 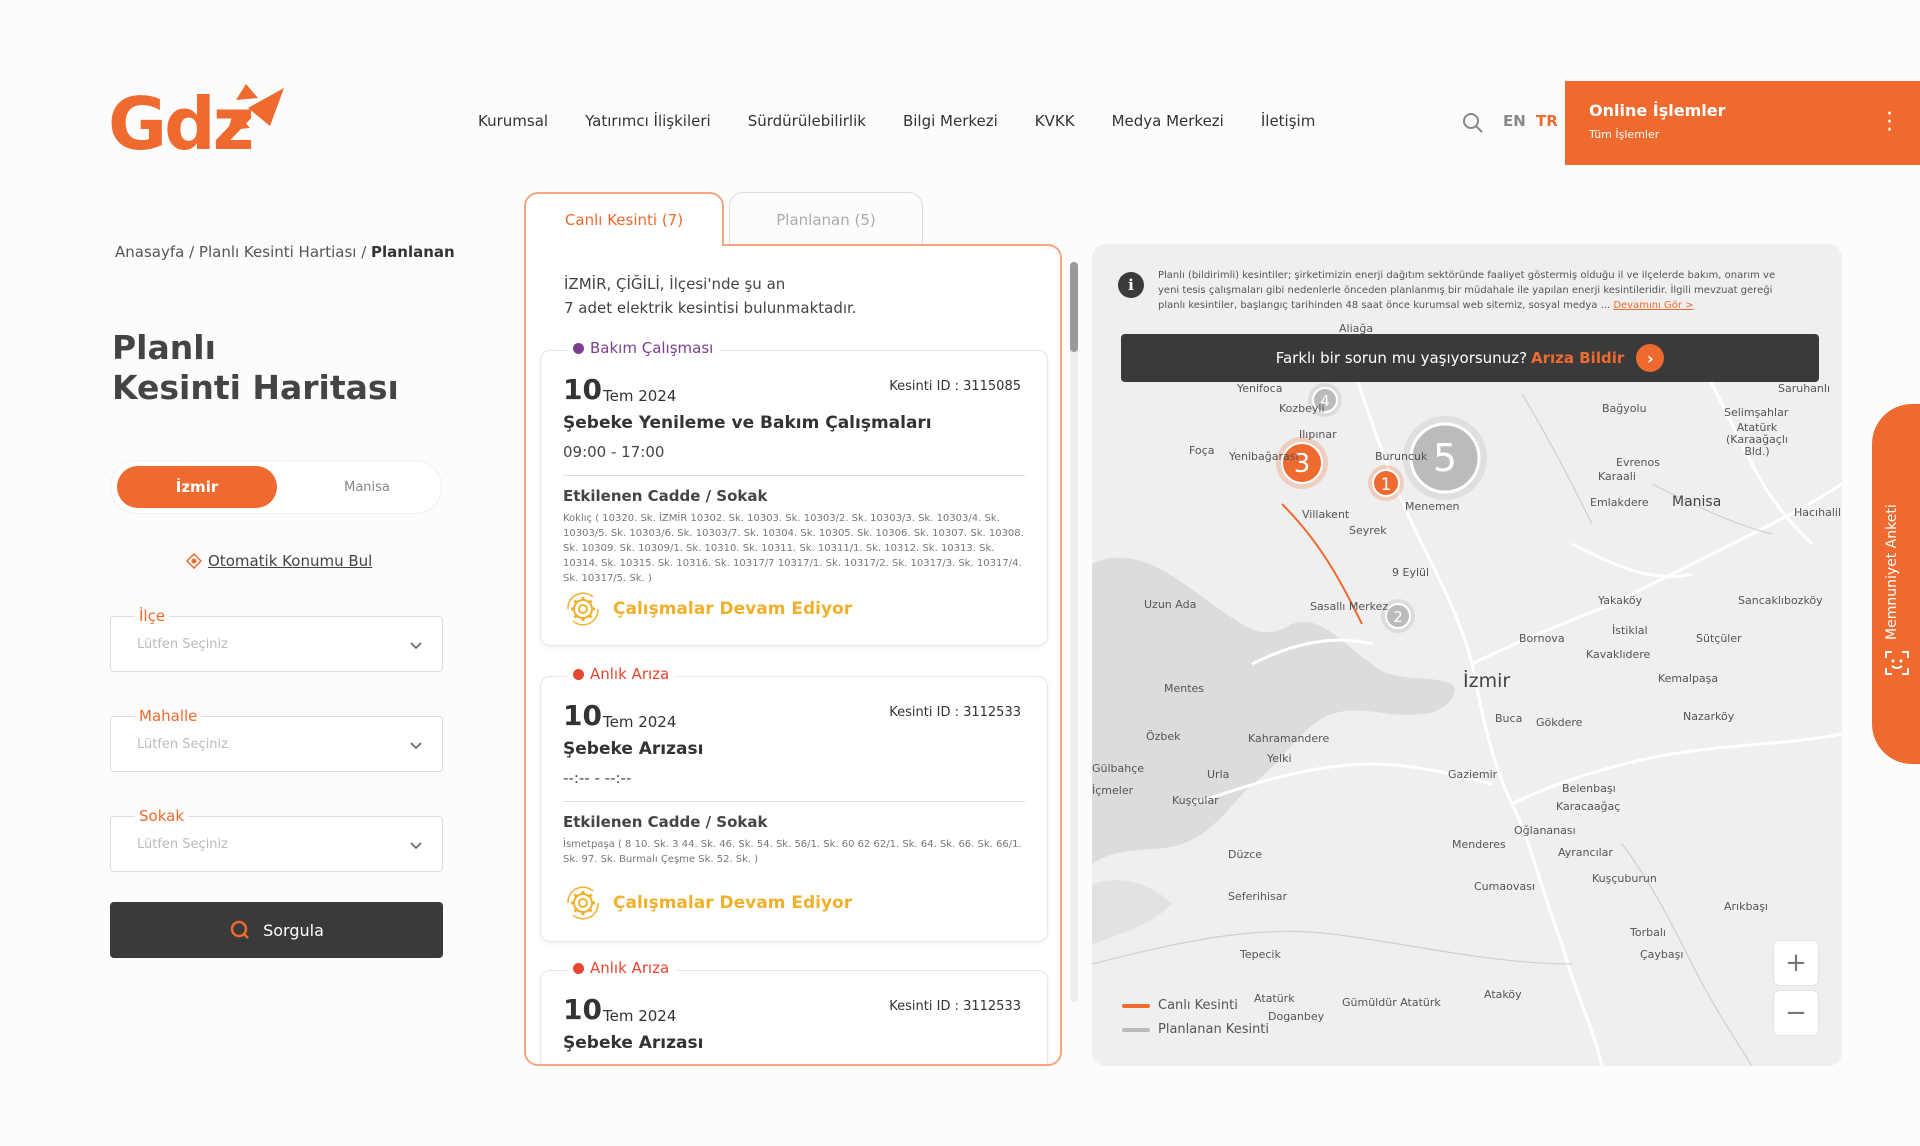 I want to click on card-type-label: Anlık Arıza, so click(x=630, y=674).